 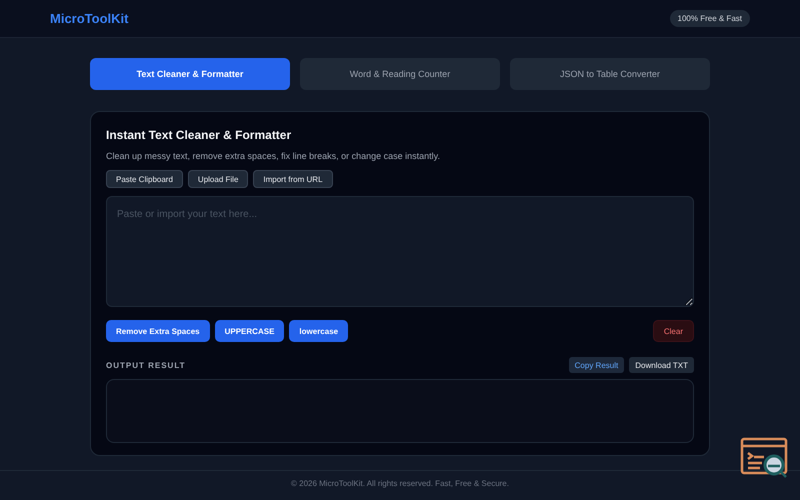 I want to click on format-button: lowercase, so click(x=318, y=331).